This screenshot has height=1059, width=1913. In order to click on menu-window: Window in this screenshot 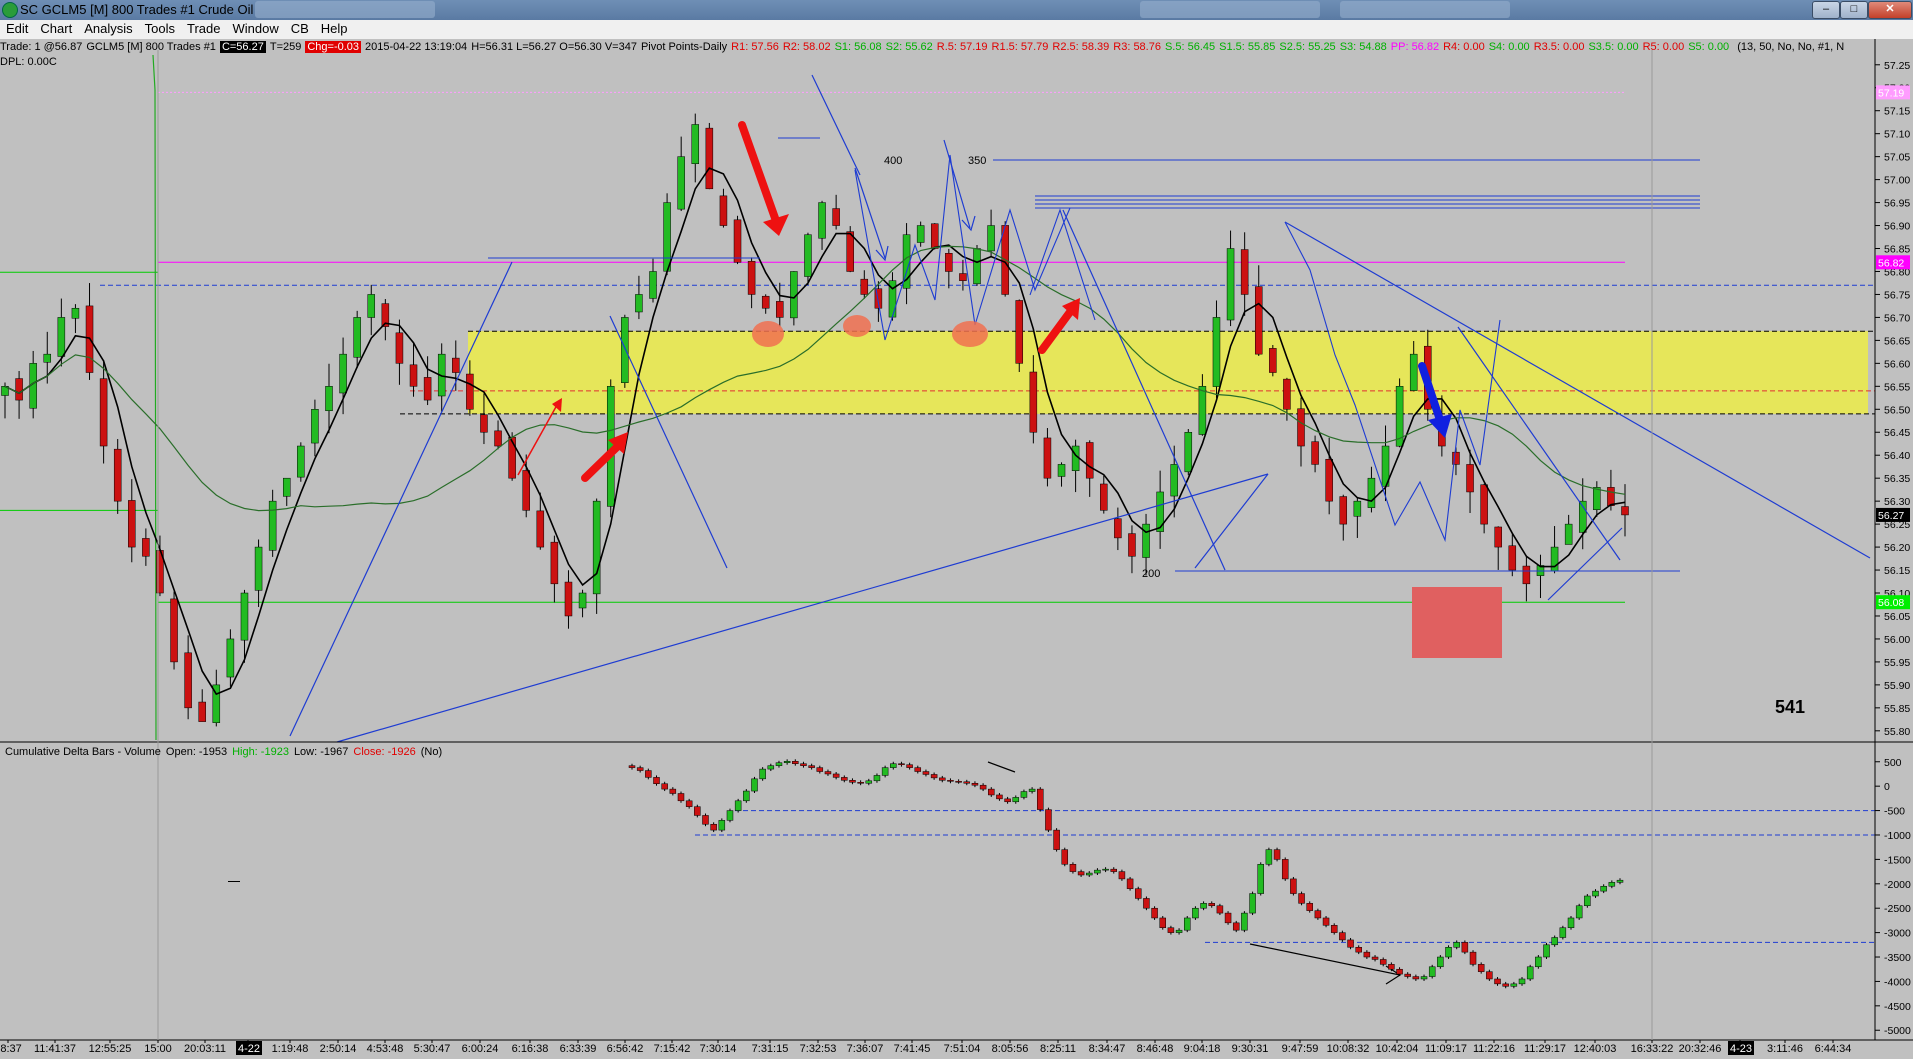, I will do `click(255, 28)`.